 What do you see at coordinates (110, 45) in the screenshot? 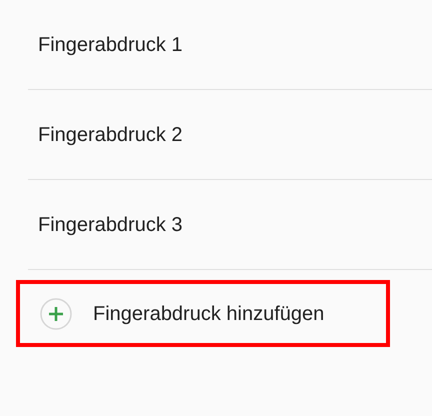
I see `fingerprint-item: Fingerabdruck 1` at bounding box center [110, 45].